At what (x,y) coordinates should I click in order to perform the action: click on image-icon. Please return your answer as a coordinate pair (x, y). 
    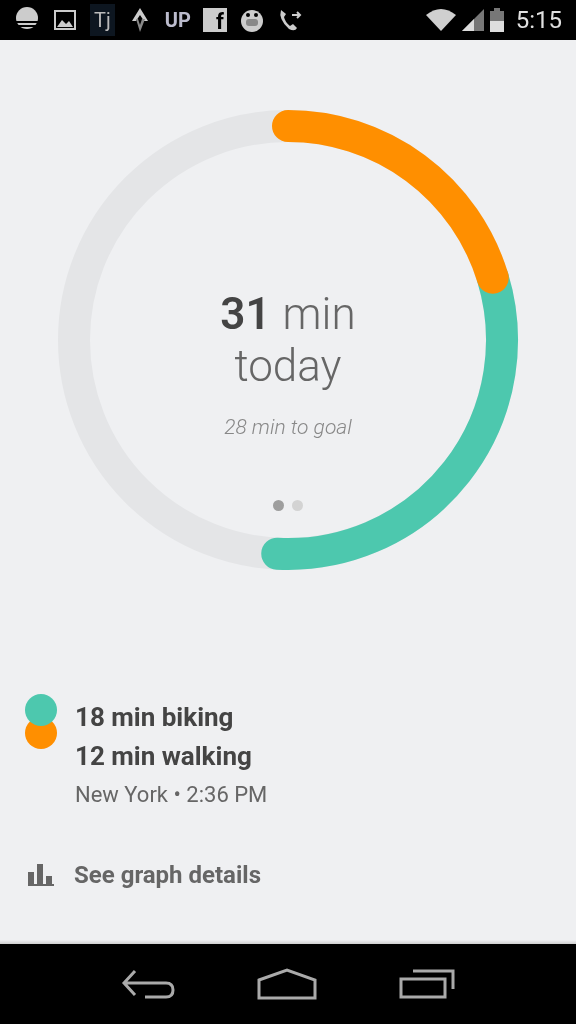
    Looking at the image, I should click on (65, 20).